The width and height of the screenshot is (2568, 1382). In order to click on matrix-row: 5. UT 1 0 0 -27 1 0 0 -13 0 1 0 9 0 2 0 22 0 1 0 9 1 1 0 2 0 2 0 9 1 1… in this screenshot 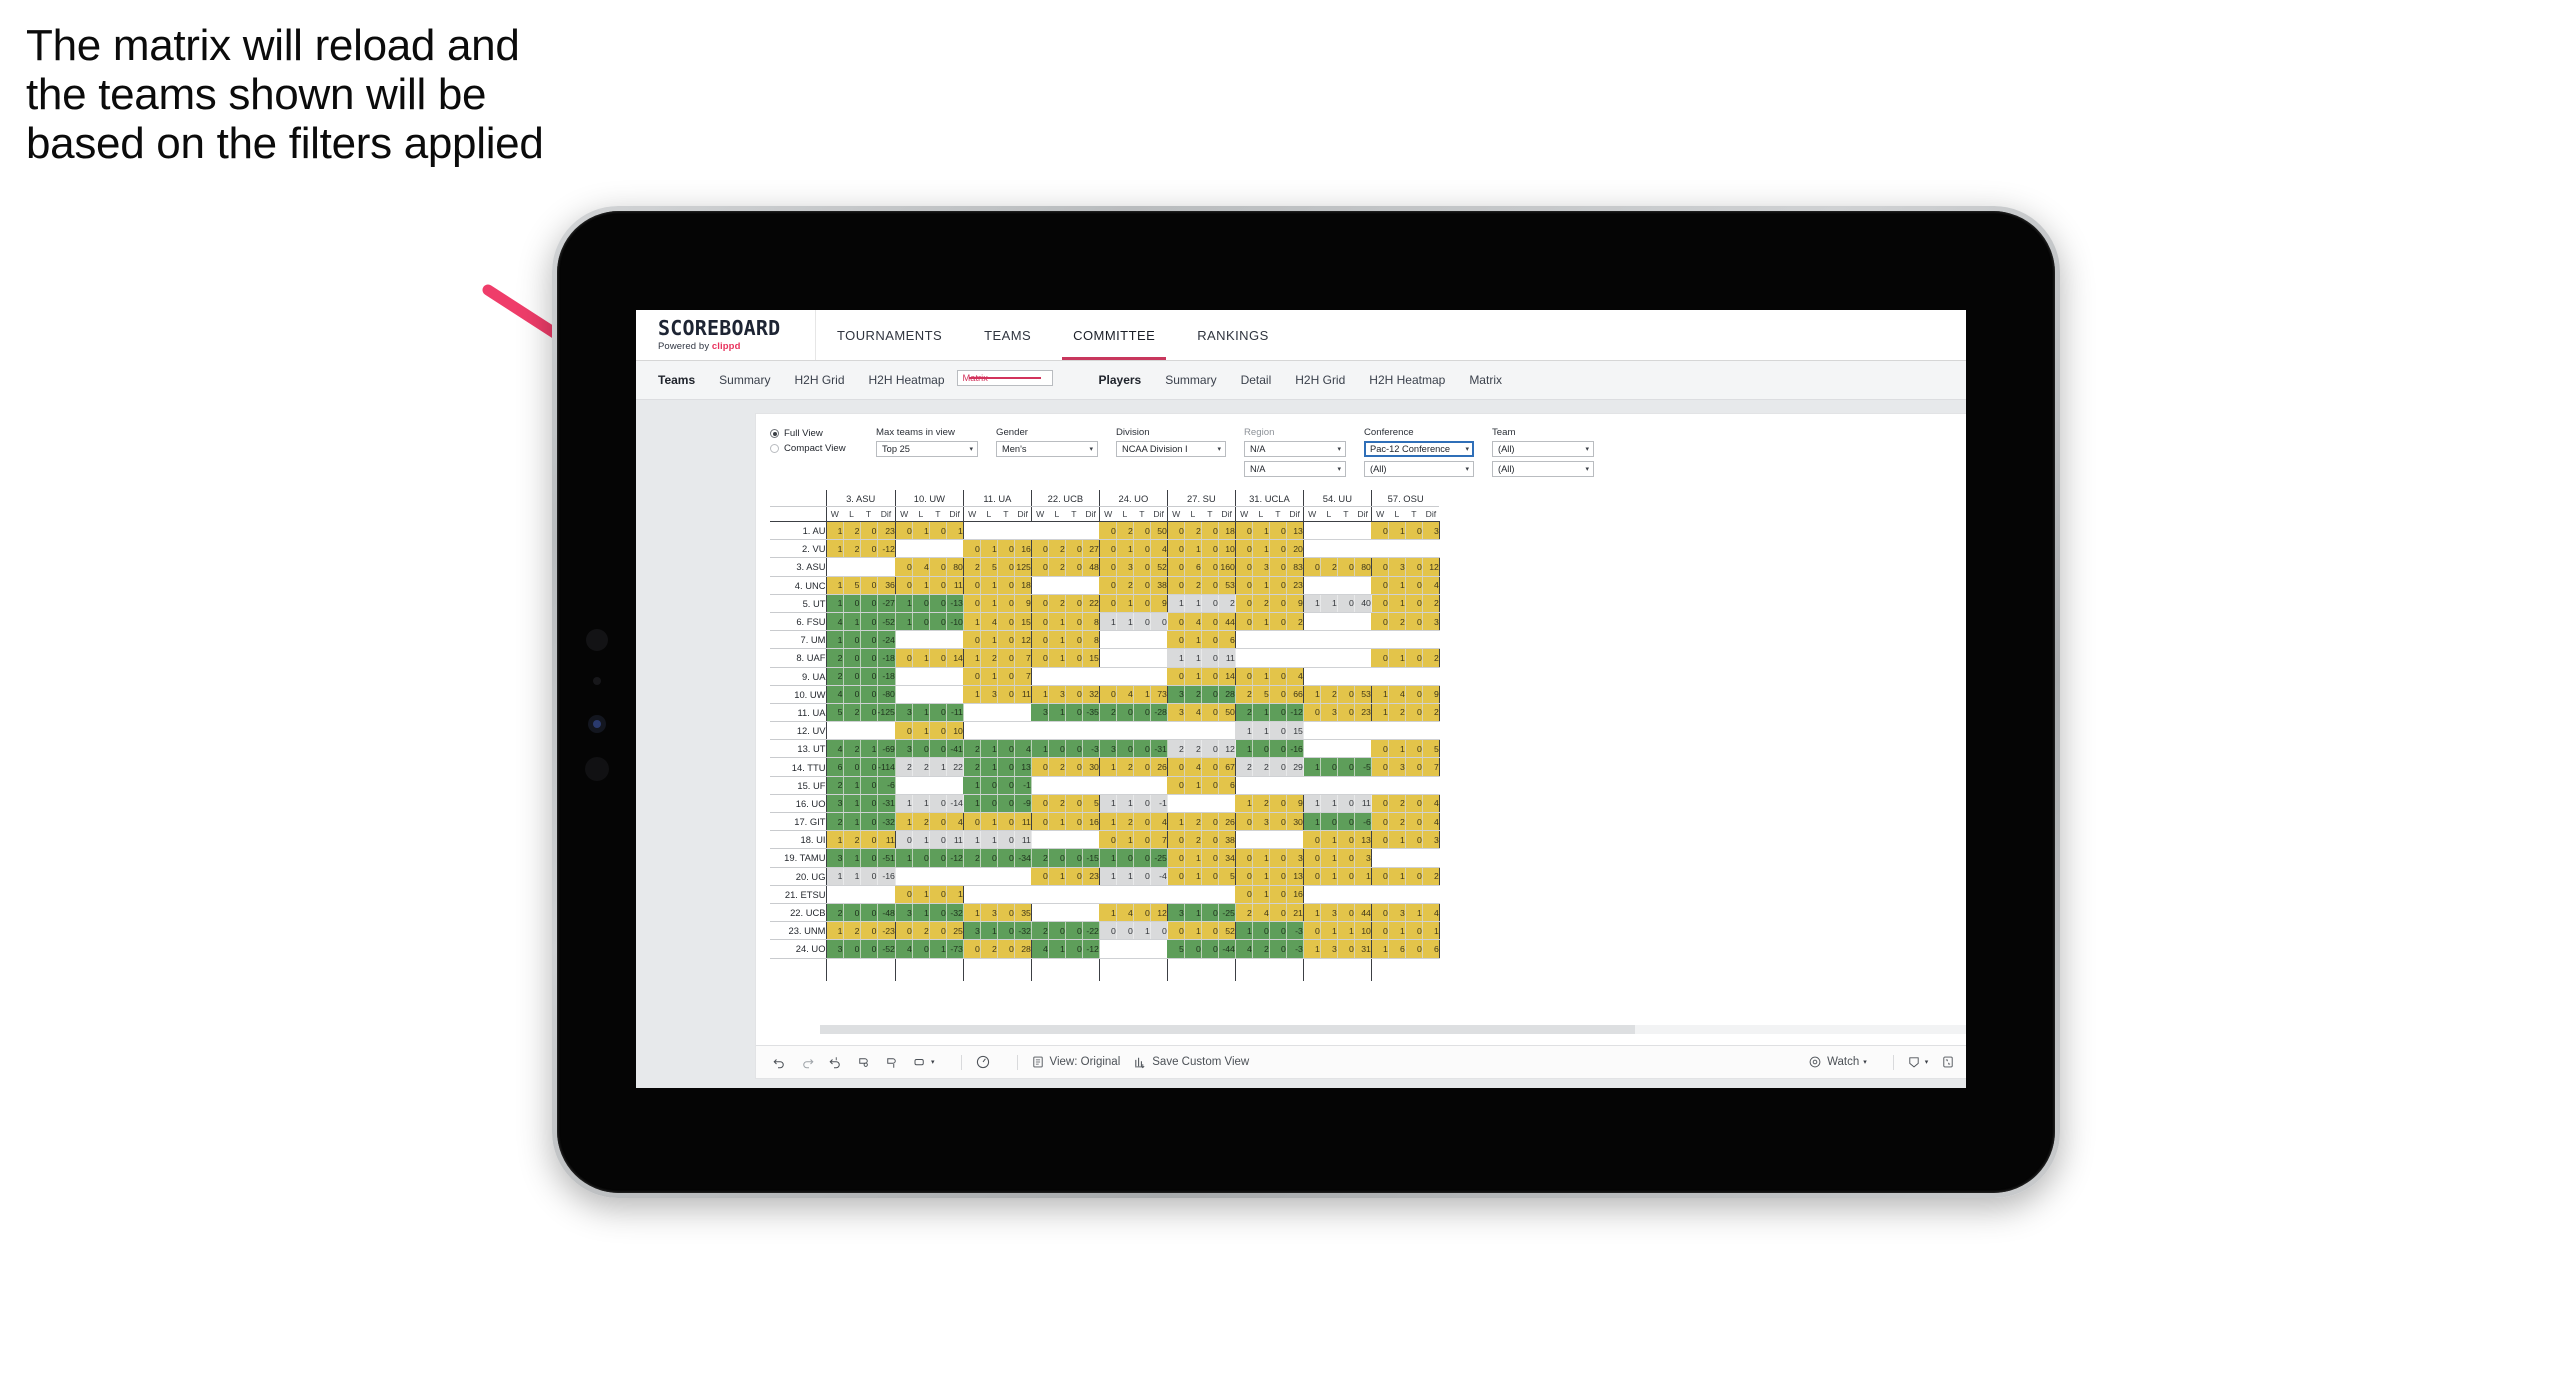, I will do `click(1105, 603)`.